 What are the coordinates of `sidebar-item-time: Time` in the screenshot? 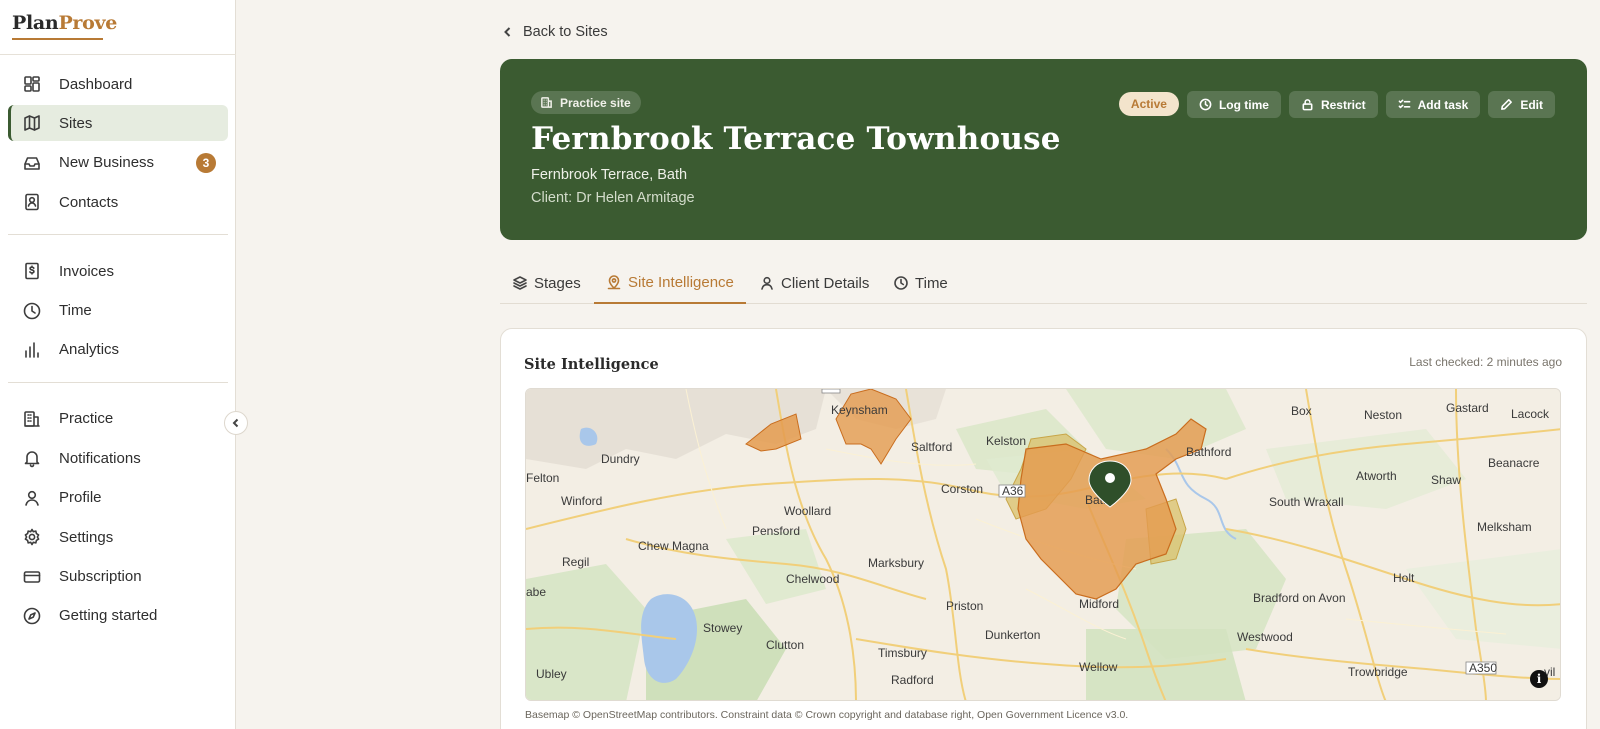 It's located at (118, 311).